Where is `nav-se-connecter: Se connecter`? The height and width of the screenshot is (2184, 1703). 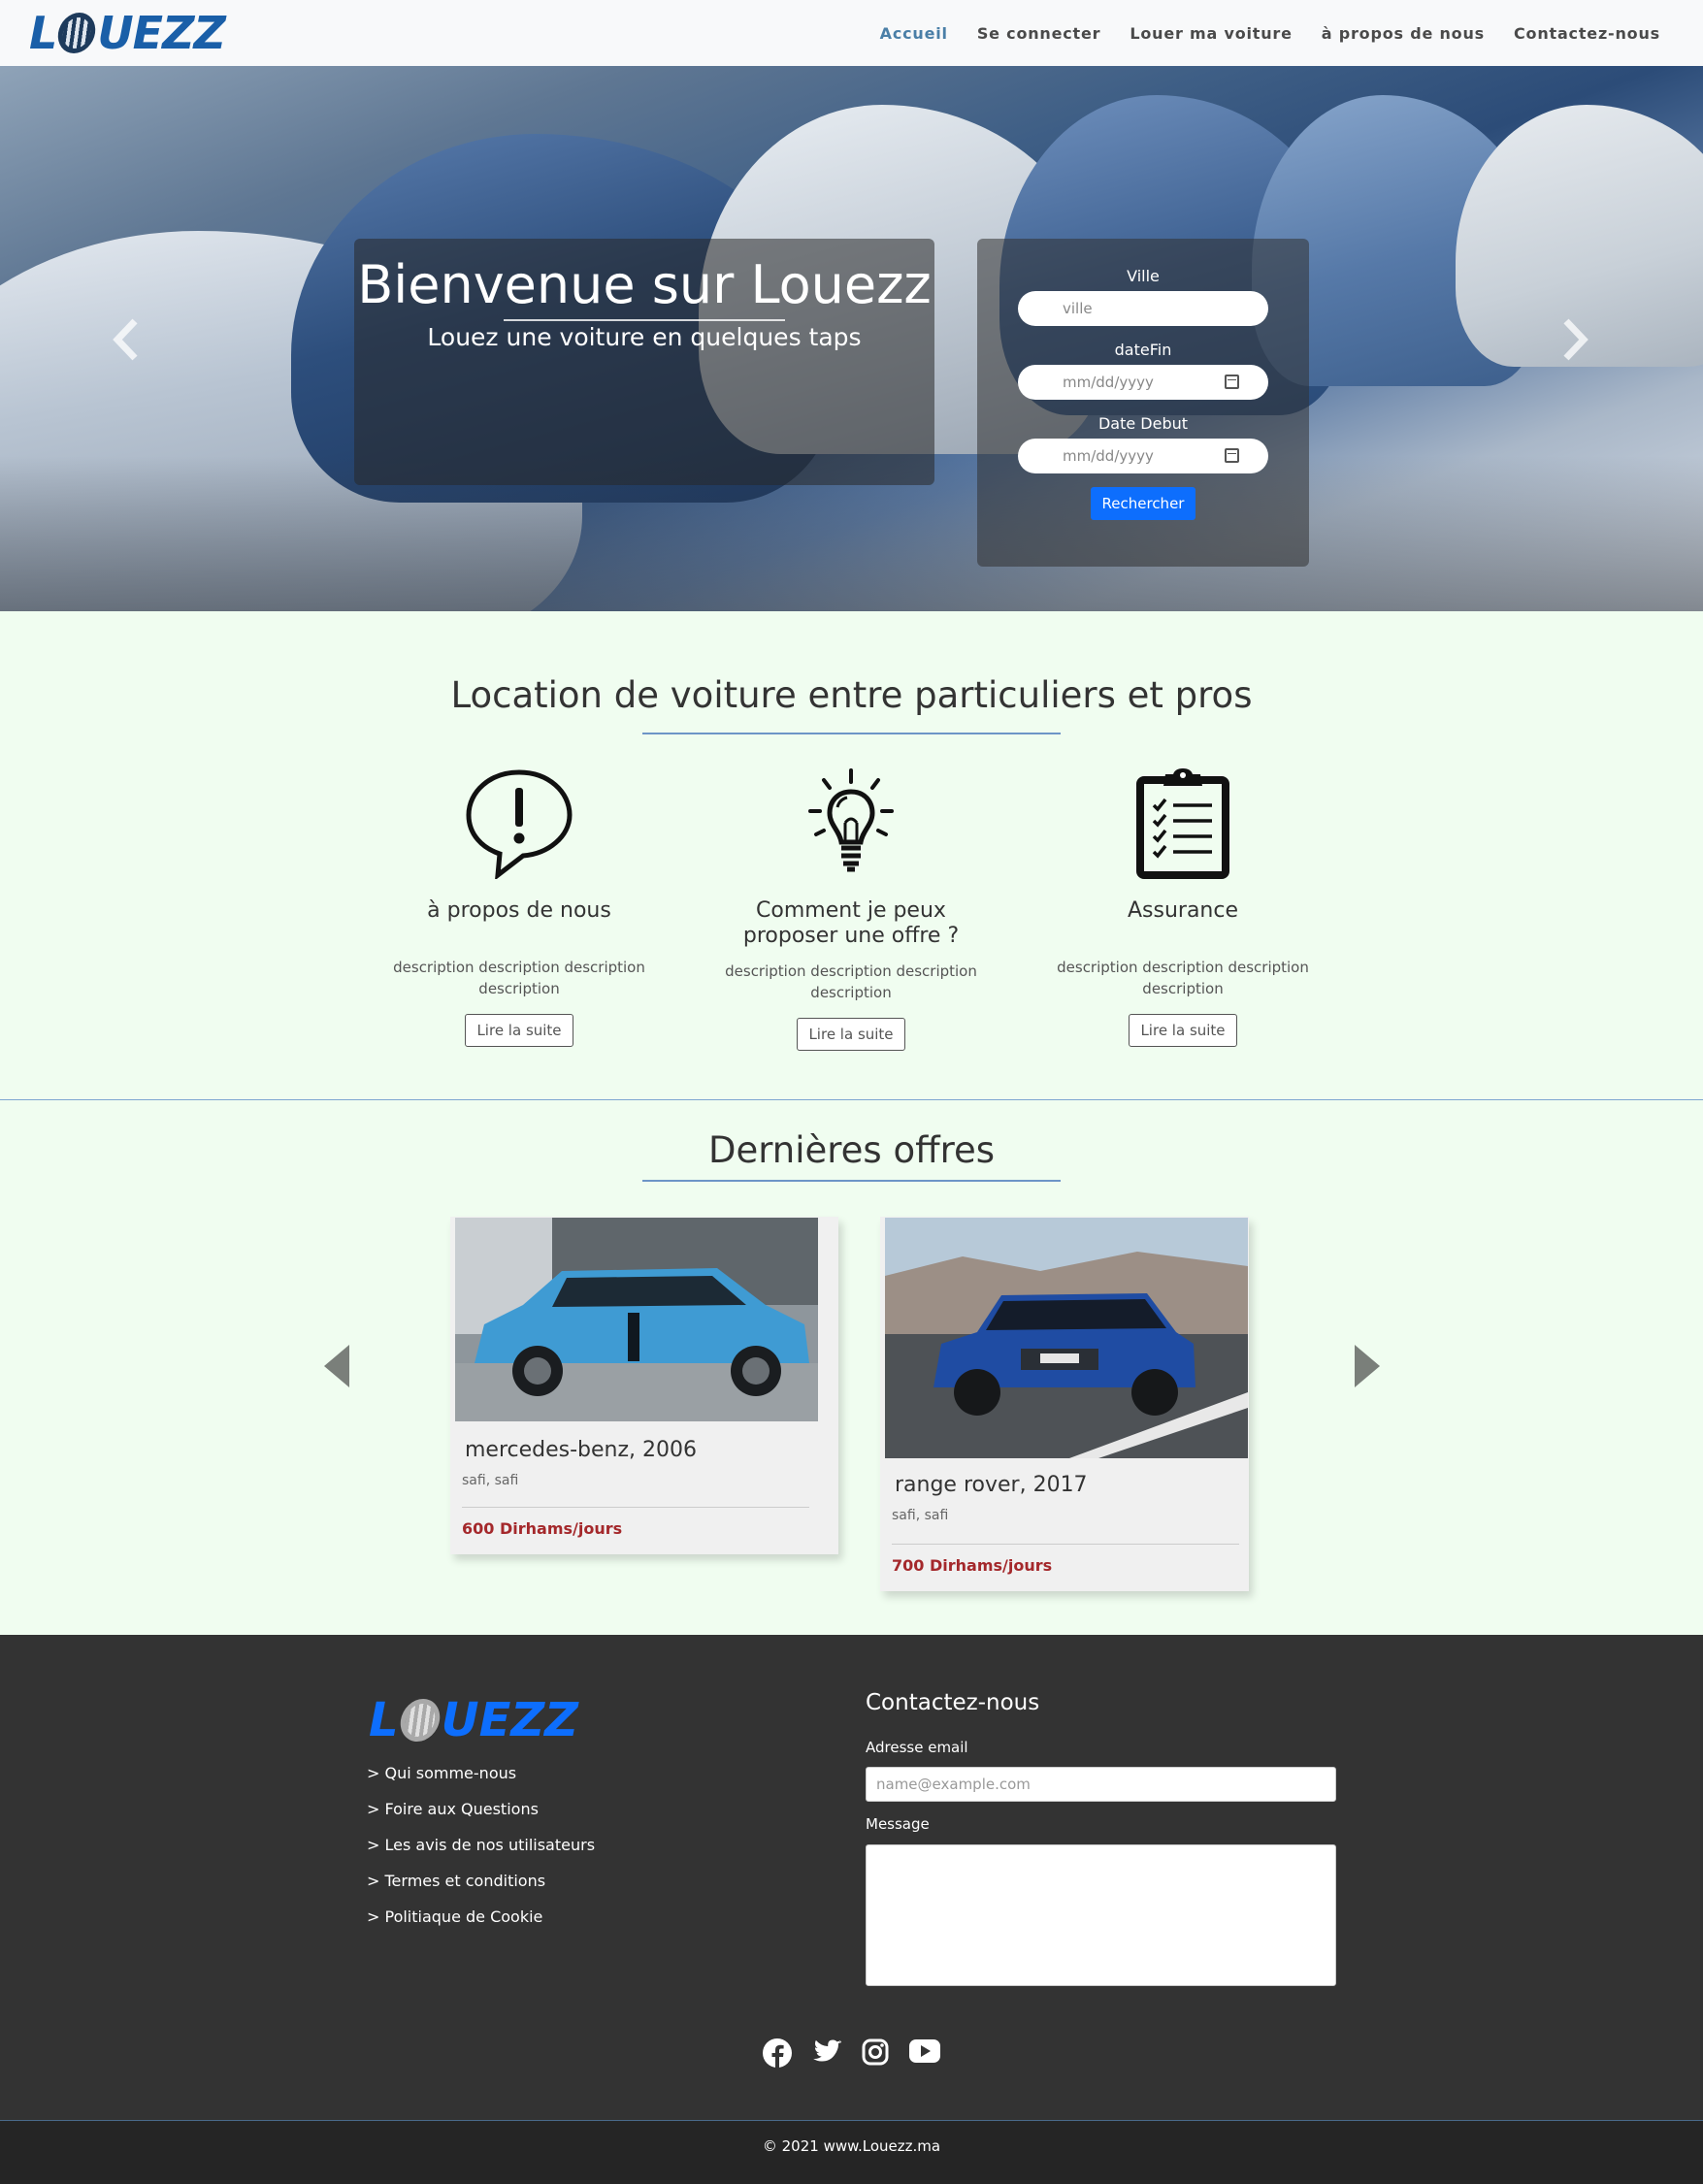 nav-se-connecter: Se connecter is located at coordinates (1039, 33).